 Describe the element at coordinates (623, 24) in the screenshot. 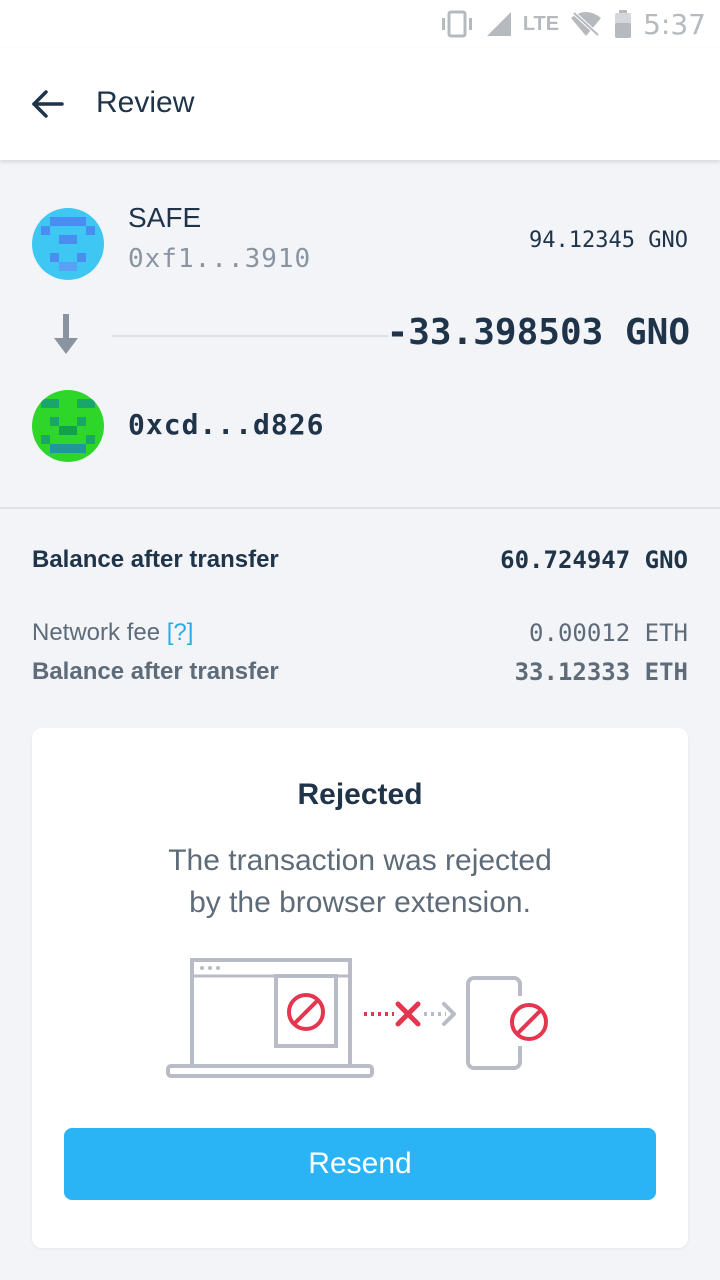

I see `battery-icon` at that location.